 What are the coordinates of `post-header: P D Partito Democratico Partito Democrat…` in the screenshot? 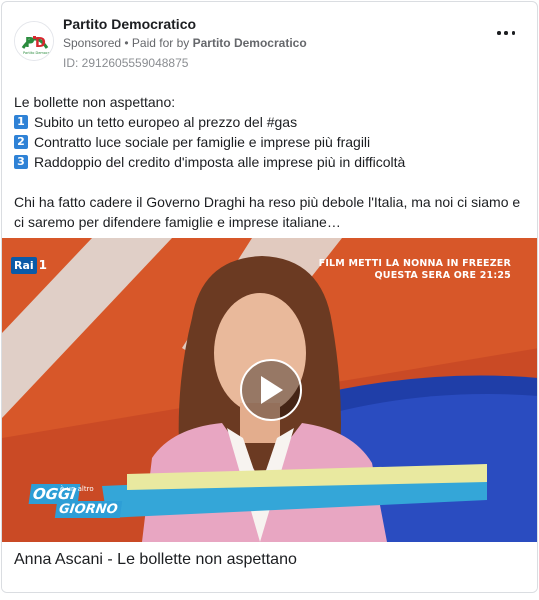 It's located at (269, 42).